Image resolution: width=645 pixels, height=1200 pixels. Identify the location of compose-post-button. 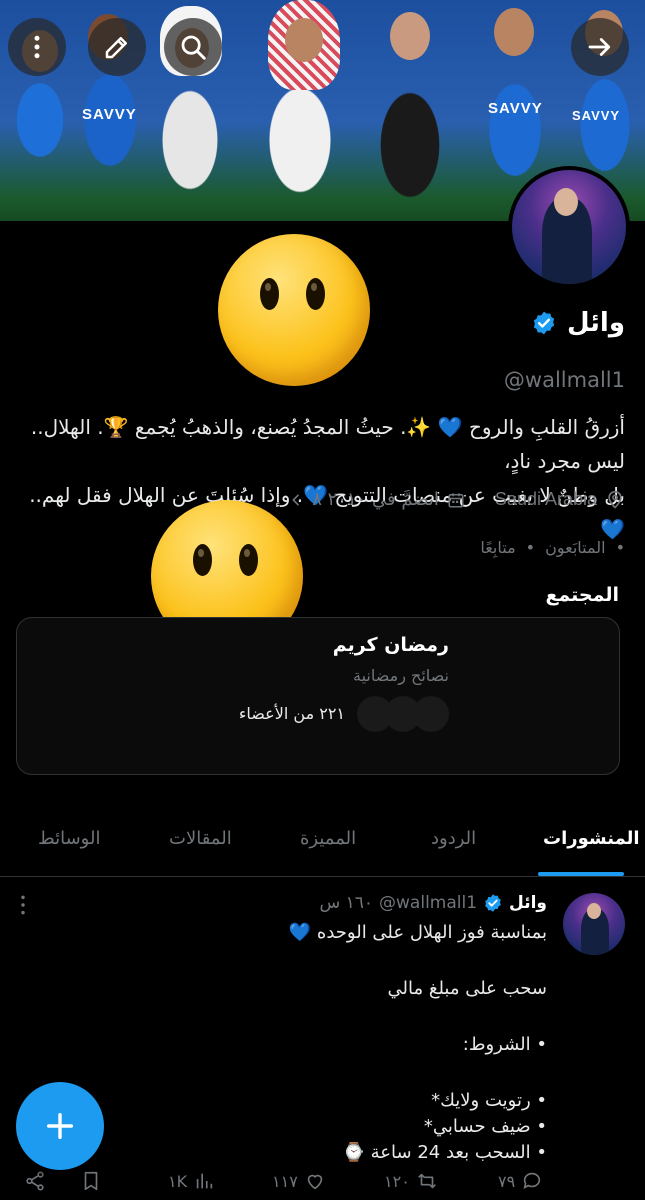
(60, 1126).